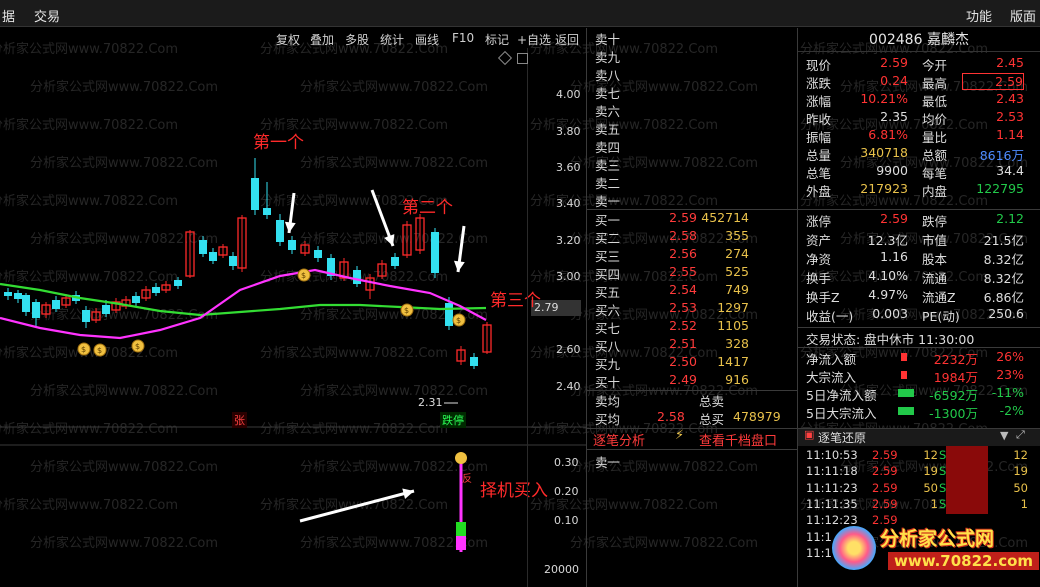 The height and width of the screenshot is (587, 1040). Describe the element at coordinates (692, 255) in the screenshot. I see `buy-level-row: 买三 2.56 274` at that location.